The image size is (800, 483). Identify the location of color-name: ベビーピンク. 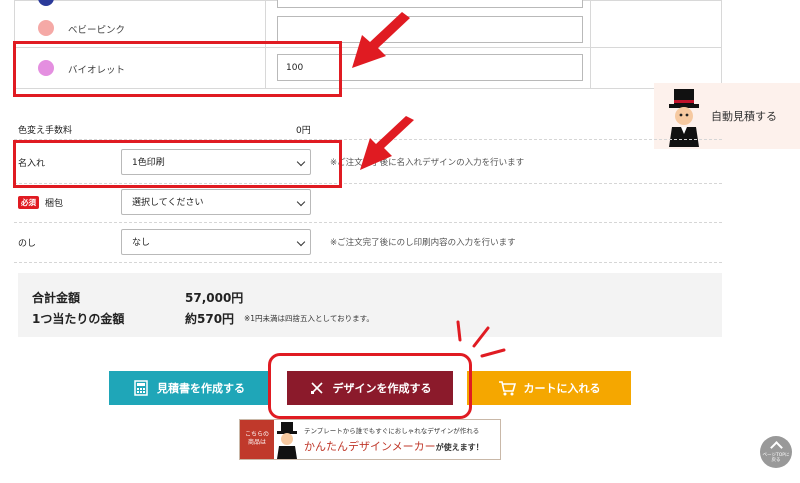
(97, 30).